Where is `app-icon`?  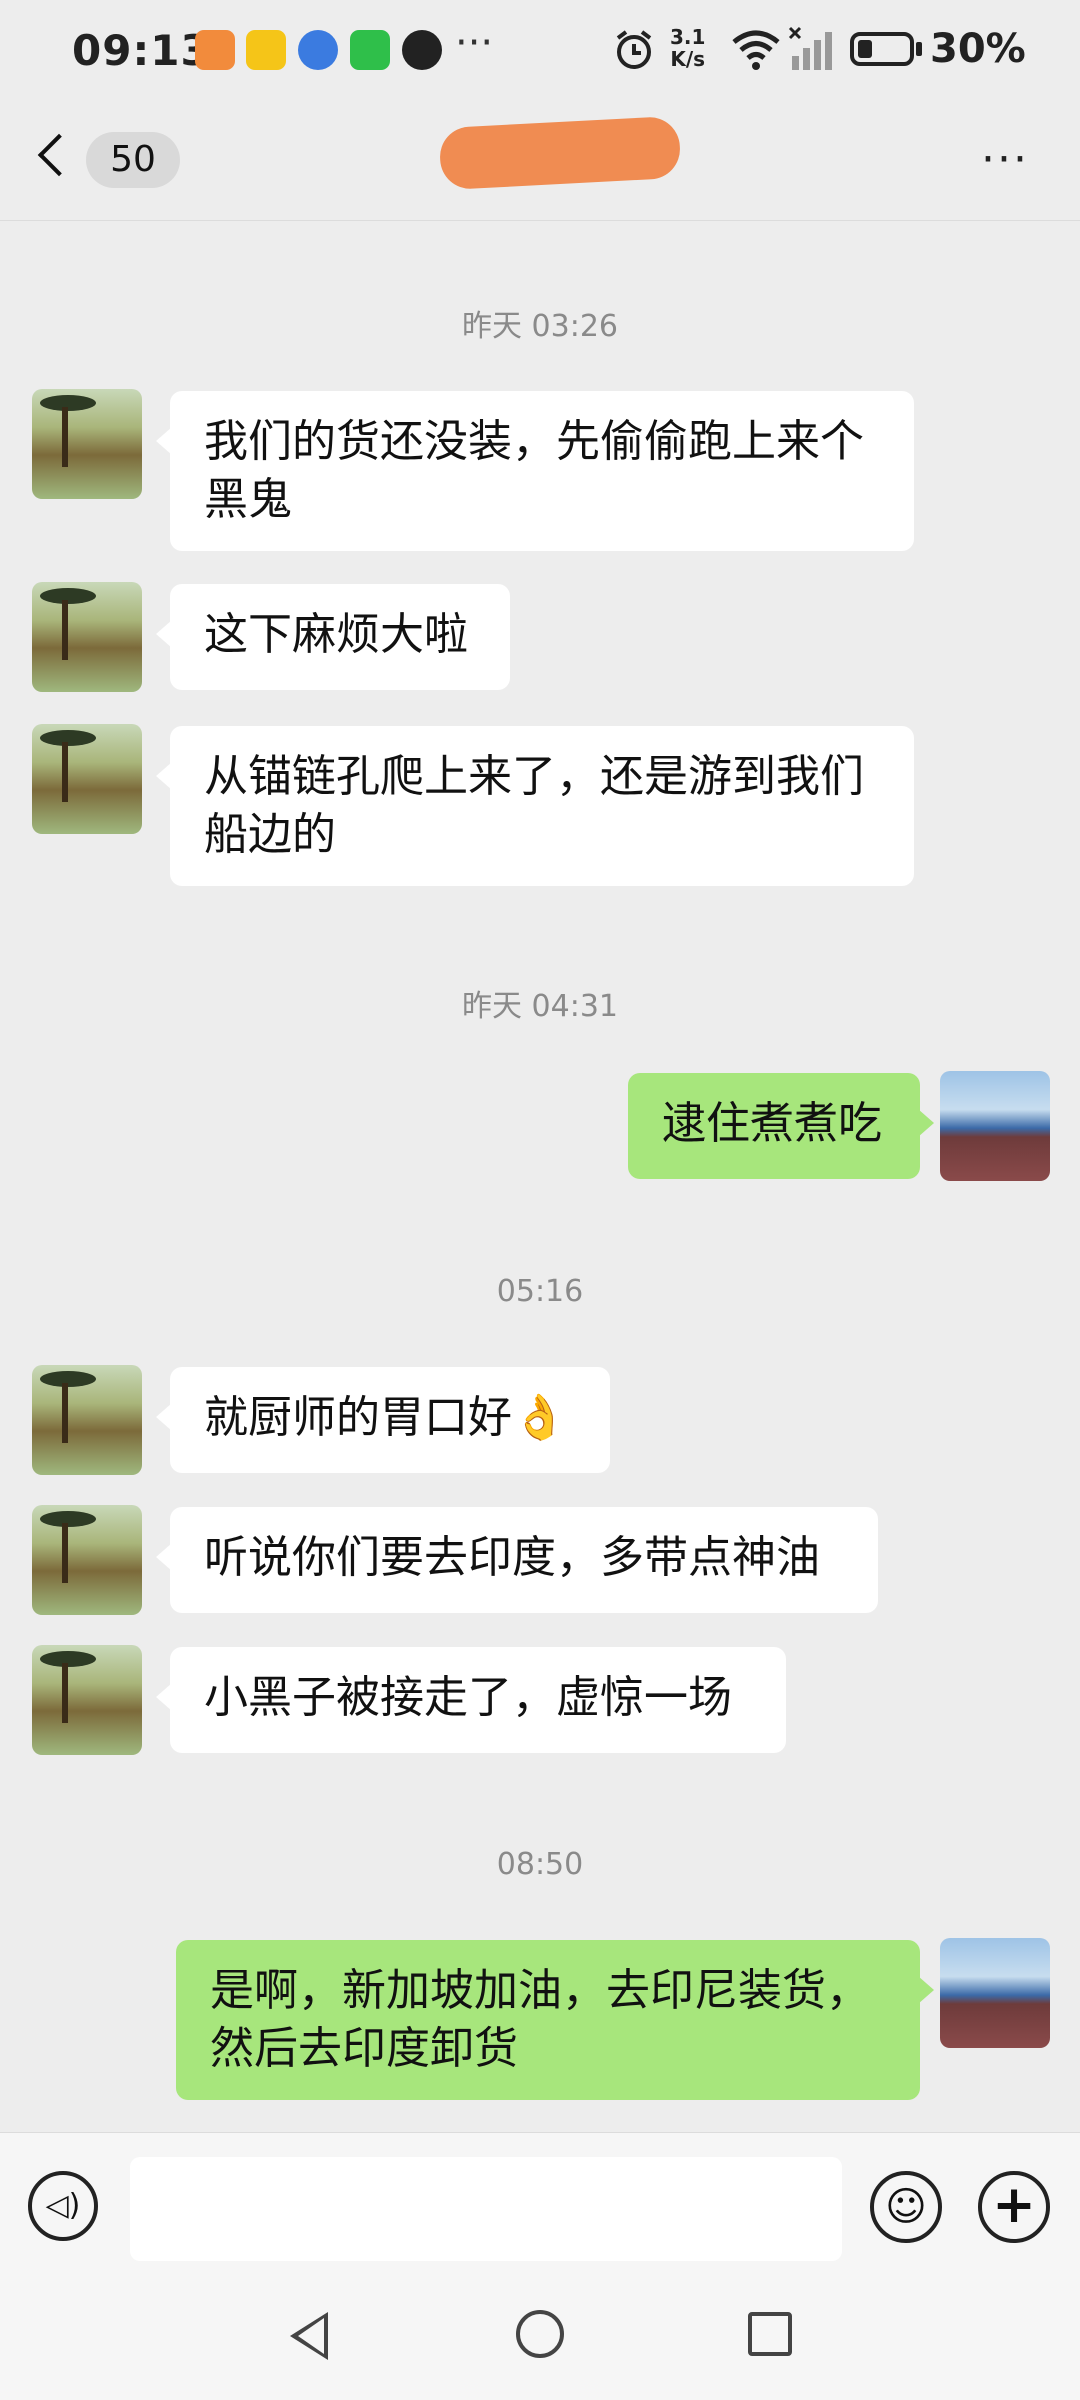 app-icon is located at coordinates (266, 50).